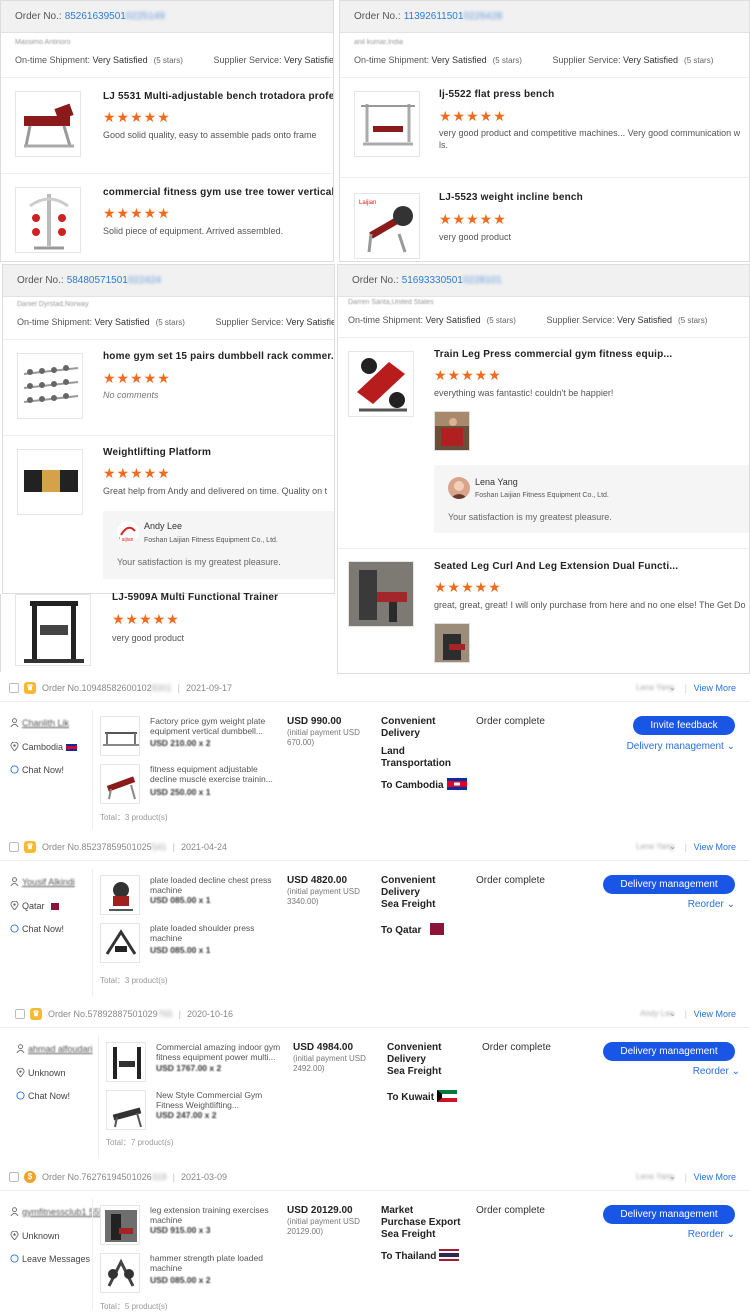 The width and height of the screenshot is (750, 1314). What do you see at coordinates (50, 1259) in the screenshot?
I see `chat-now-button: Leave Messages` at bounding box center [50, 1259].